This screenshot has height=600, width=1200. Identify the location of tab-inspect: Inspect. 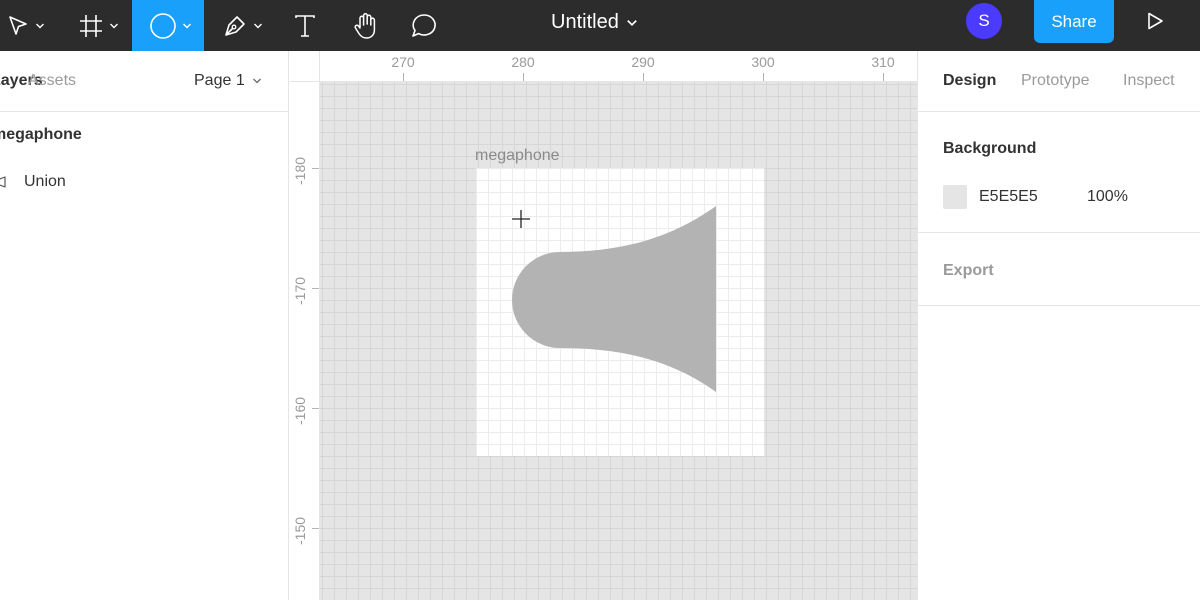
(1149, 81).